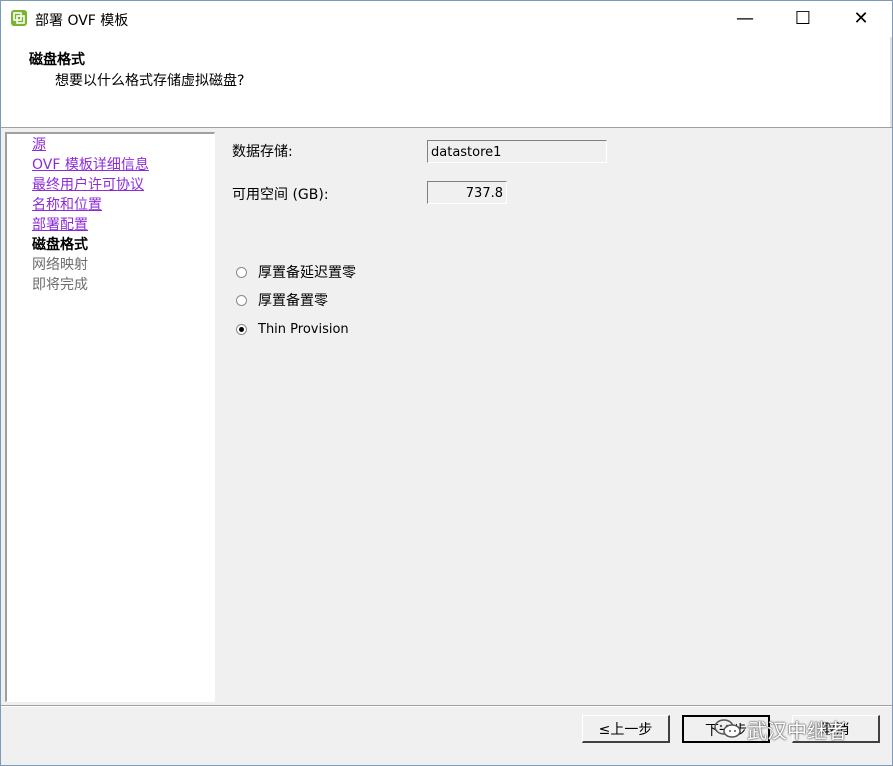 The image size is (893, 766). Describe the element at coordinates (517, 151) in the screenshot. I see `datastore-field: datastore1` at that location.